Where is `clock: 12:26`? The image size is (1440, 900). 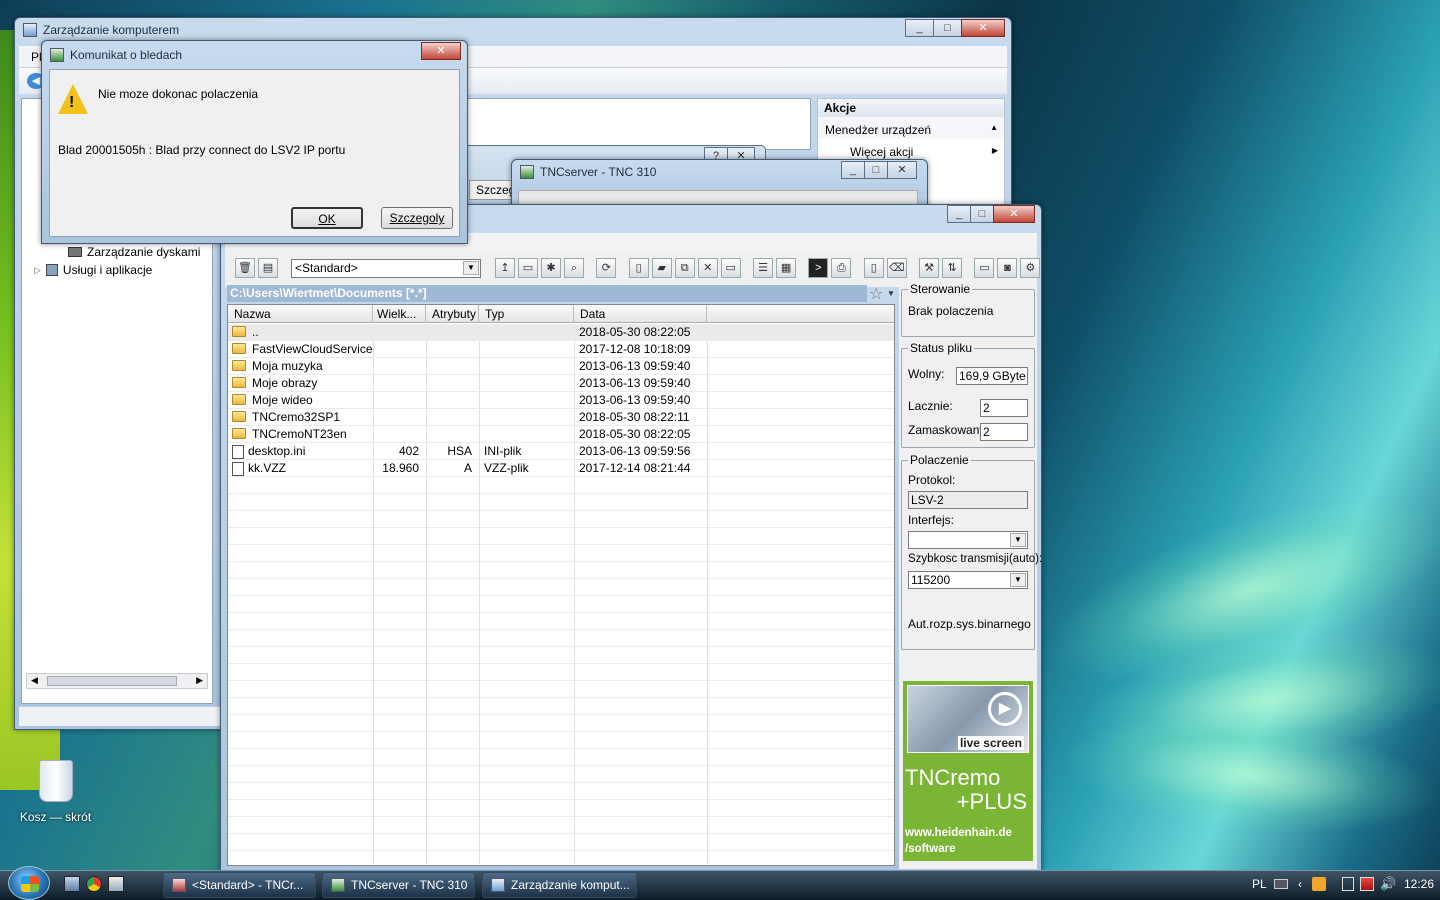 clock: 12:26 is located at coordinates (1419, 884).